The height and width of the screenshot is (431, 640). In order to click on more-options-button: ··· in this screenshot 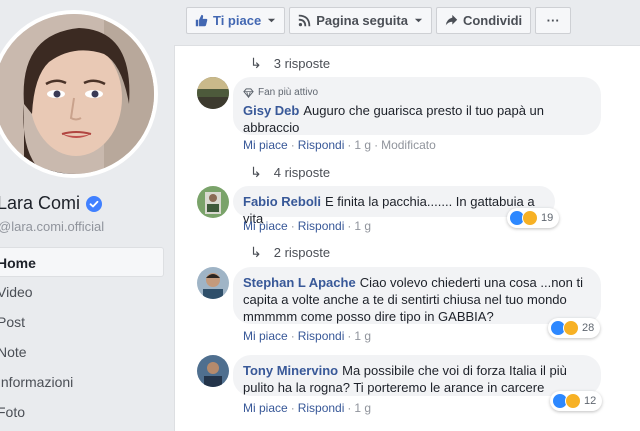, I will do `click(553, 20)`.